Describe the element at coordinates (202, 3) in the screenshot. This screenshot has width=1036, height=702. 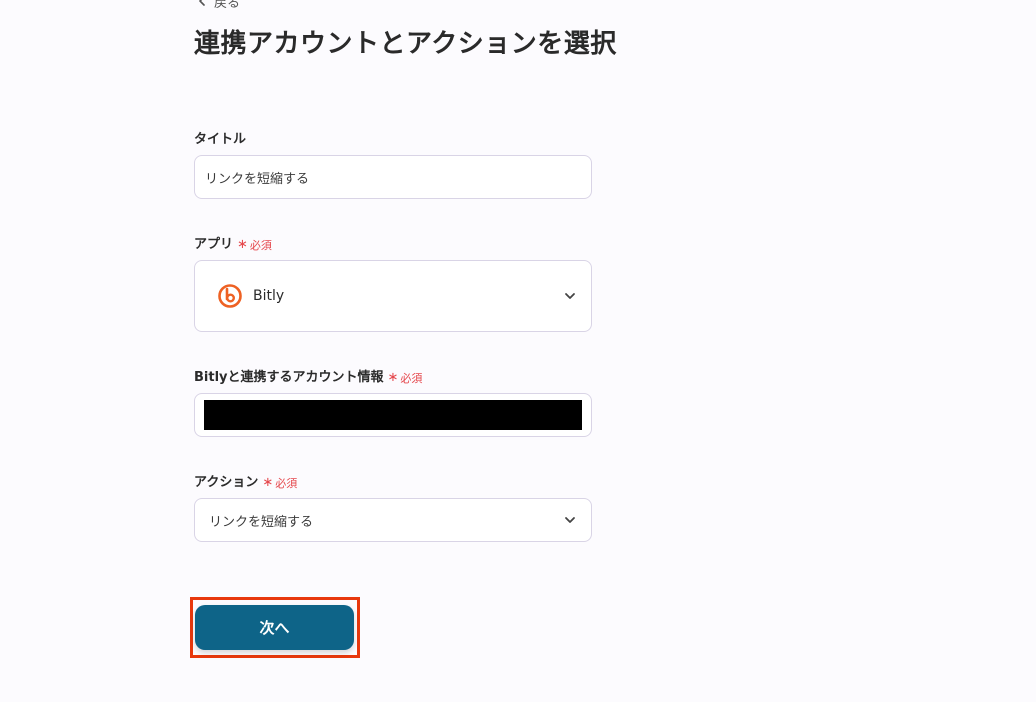
I see `chevron-left-icon` at that location.